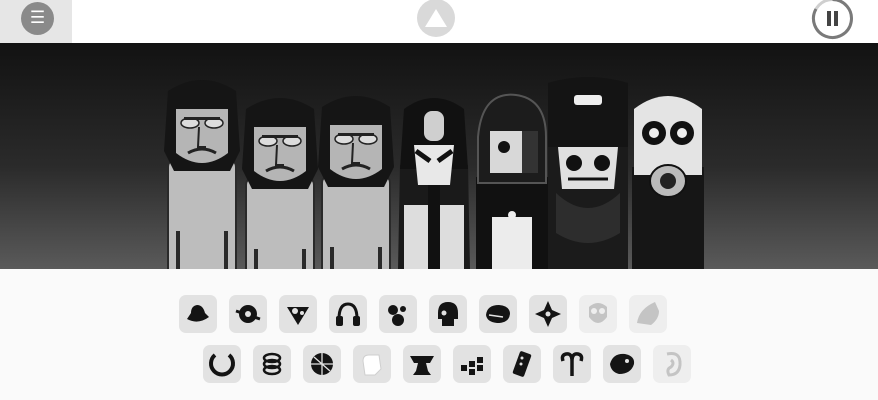  I want to click on remote-icon, so click(522, 364).